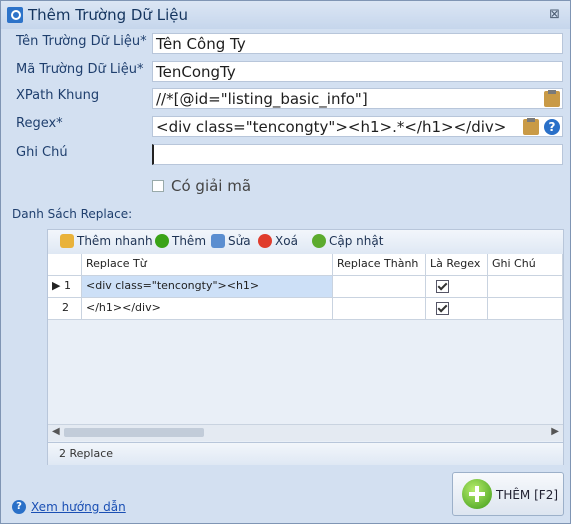 The image size is (571, 524). I want to click on scrollbar-thumb, so click(134, 432).